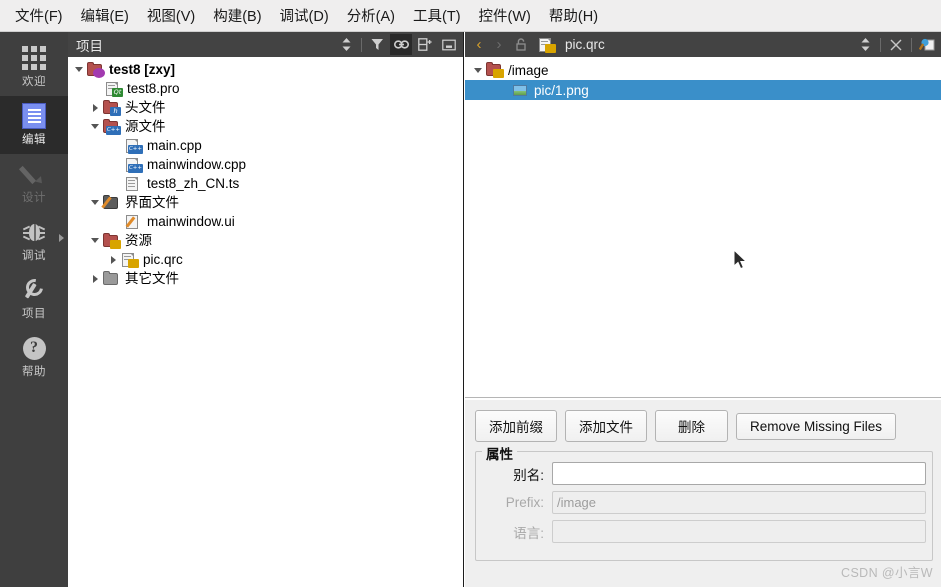 The width and height of the screenshot is (941, 587). I want to click on mode-button-debug: 调试, so click(34, 241).